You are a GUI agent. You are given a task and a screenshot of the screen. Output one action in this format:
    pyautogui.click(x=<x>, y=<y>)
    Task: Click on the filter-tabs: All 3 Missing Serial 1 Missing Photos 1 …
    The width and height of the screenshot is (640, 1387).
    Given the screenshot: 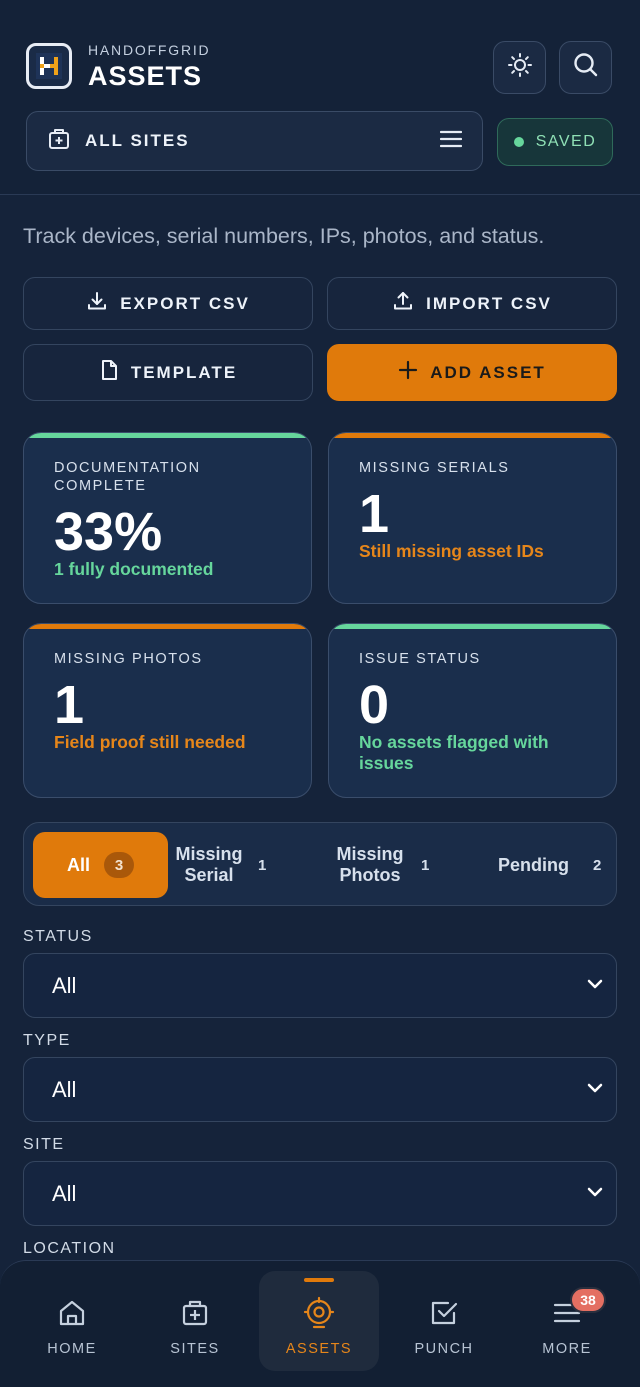 What is the action you would take?
    pyautogui.click(x=320, y=864)
    